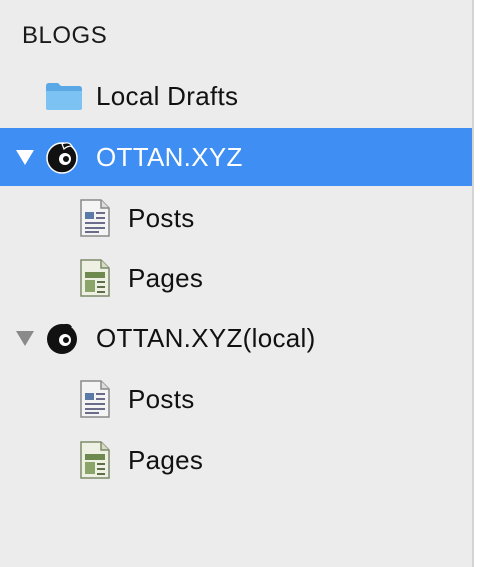  What do you see at coordinates (169, 156) in the screenshot?
I see `sidebar-item-label: OTTAN.XYZ` at bounding box center [169, 156].